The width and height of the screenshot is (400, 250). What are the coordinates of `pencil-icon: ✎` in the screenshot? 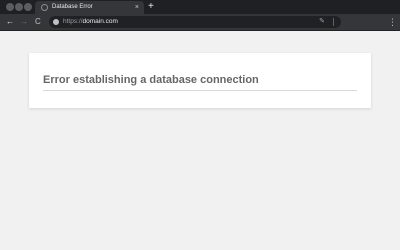 It's located at (322, 22).